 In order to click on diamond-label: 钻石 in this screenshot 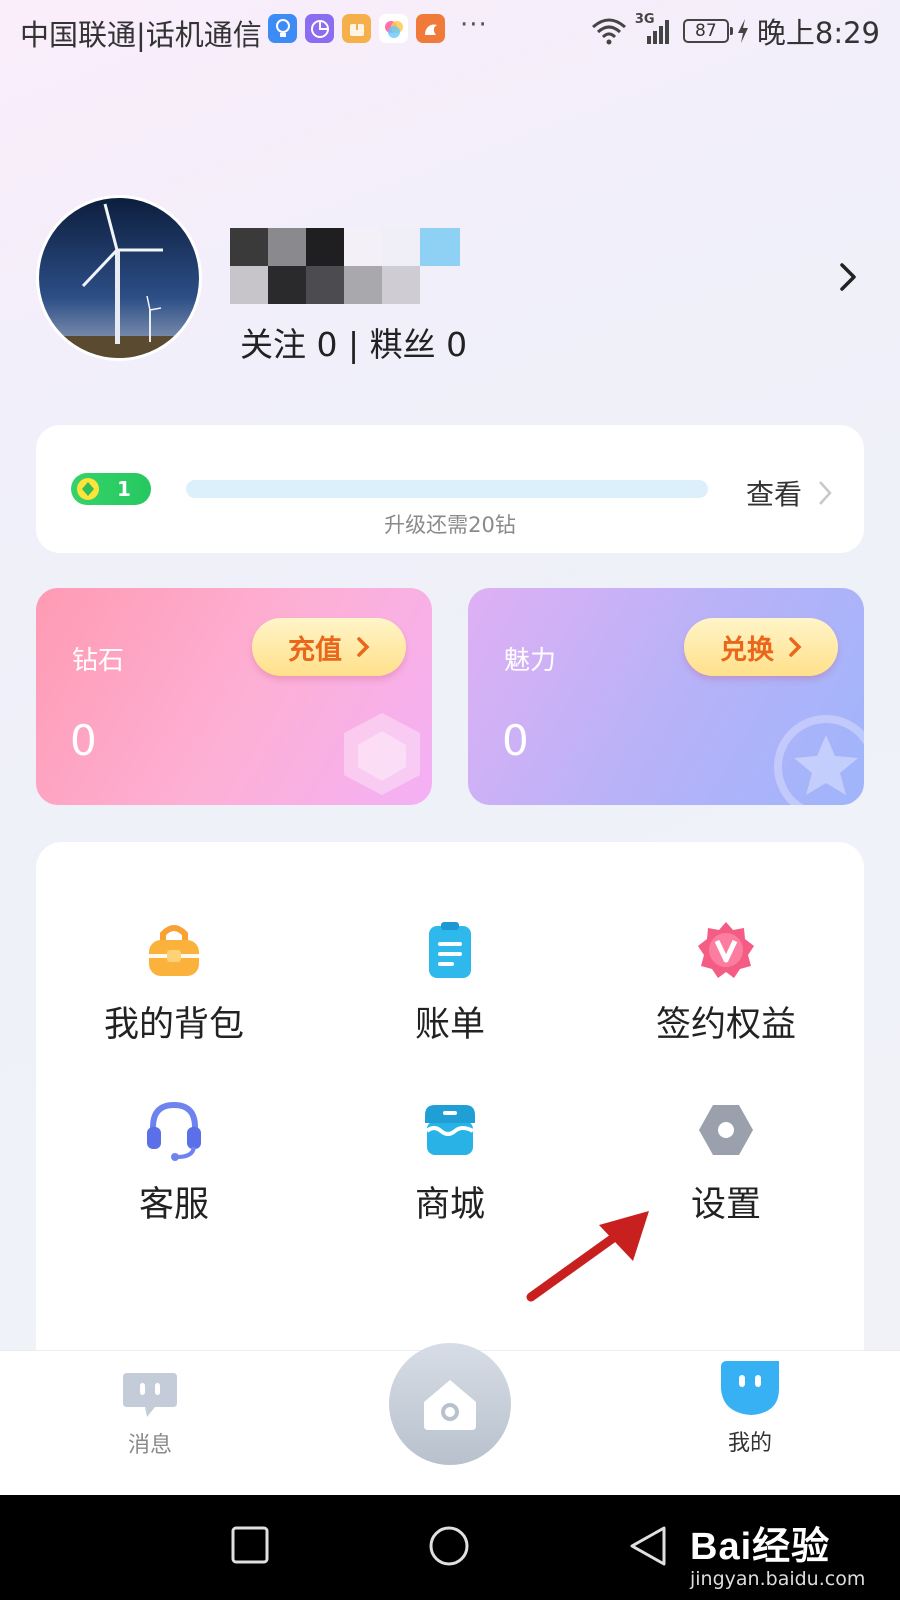, I will do `click(98, 661)`.